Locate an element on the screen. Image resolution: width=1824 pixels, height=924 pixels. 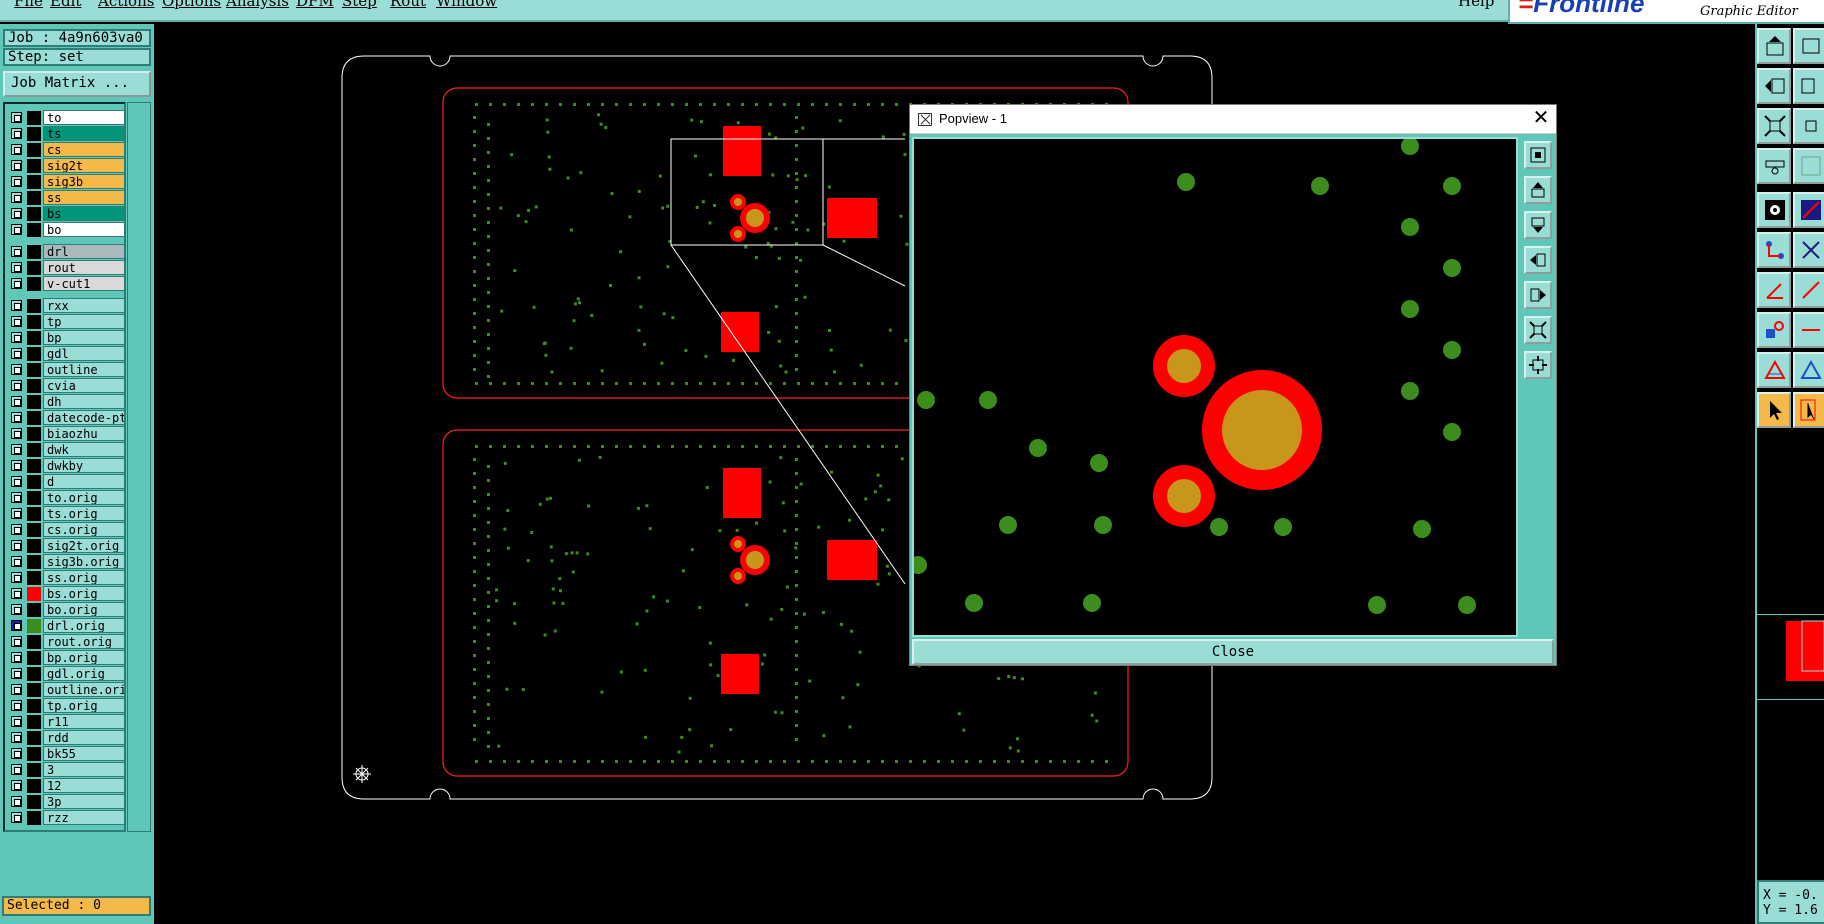
menu-file: File is located at coordinates (28, 5).